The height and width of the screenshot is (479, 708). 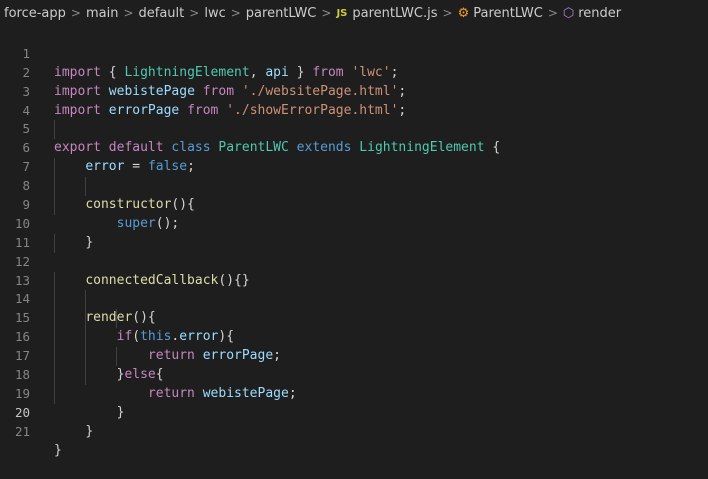 What do you see at coordinates (342, 13) in the screenshot?
I see `javascript-file-icon: JS` at bounding box center [342, 13].